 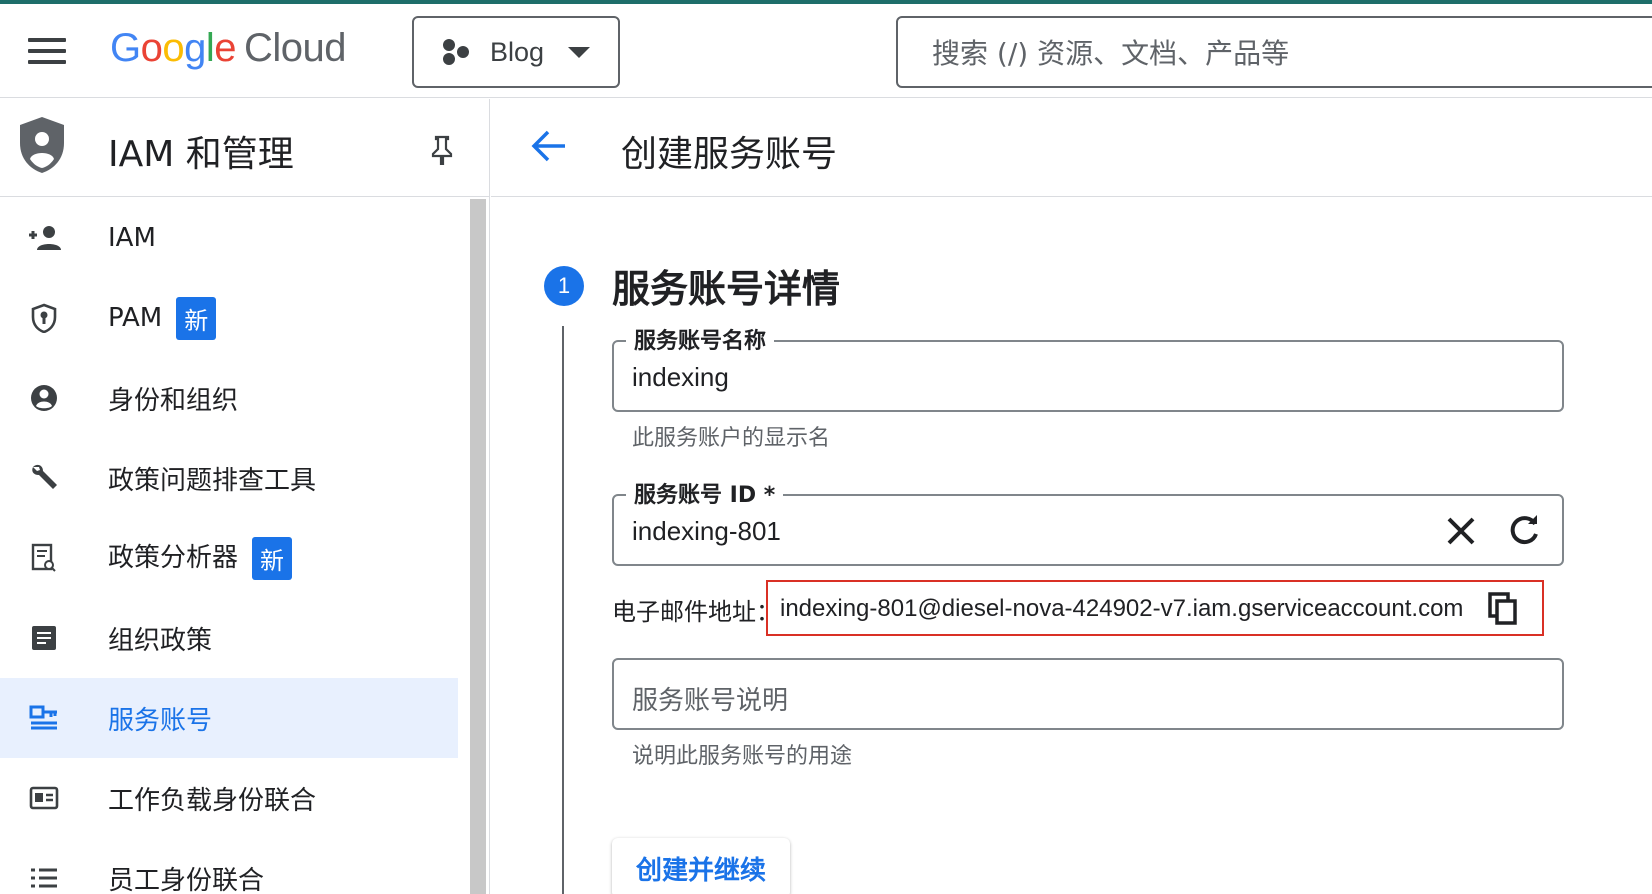 What do you see at coordinates (229, 238) in the screenshot?
I see `sidebar-item-iam: IAM` at bounding box center [229, 238].